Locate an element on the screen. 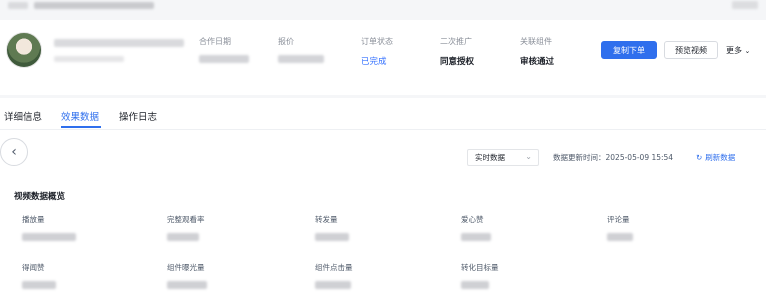 This screenshot has height=300, width=766. metric-label: 爱心赞 is located at coordinates (472, 219).